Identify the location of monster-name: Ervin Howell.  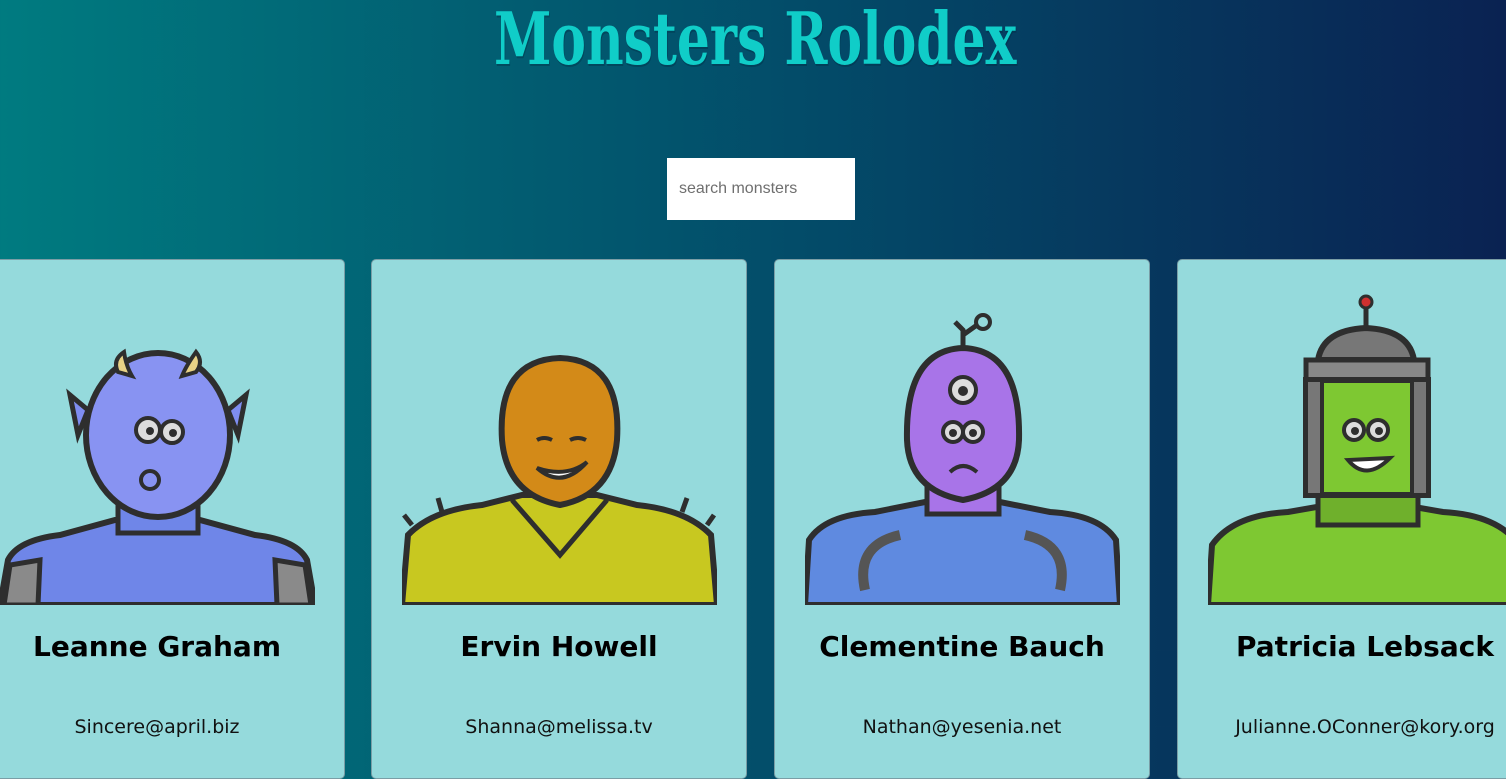
(559, 646).